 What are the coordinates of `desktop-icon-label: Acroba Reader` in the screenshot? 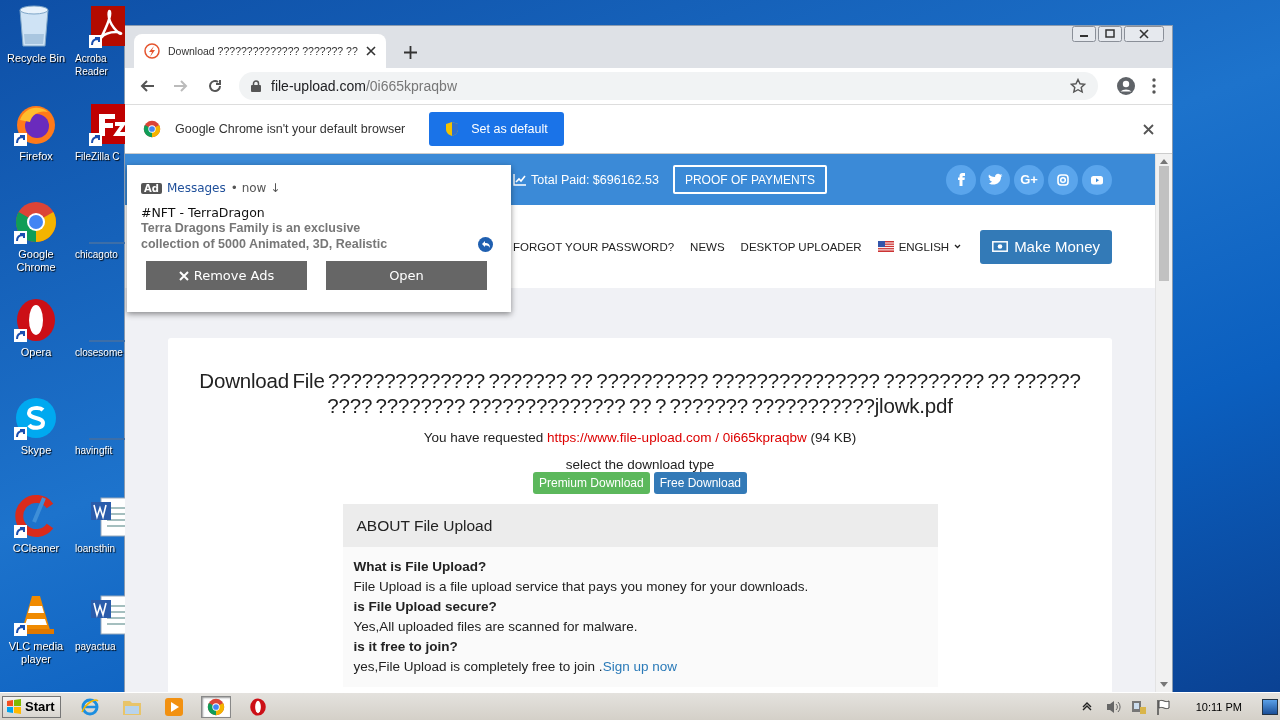 It's located at (99, 65).